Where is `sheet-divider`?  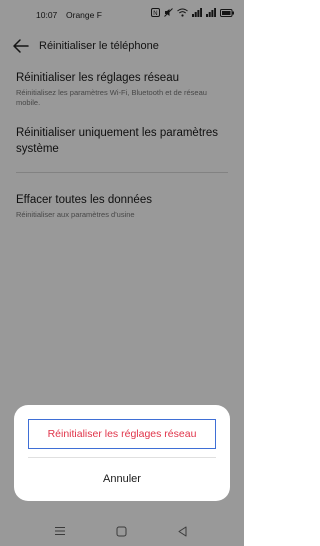
sheet-divider is located at coordinates (122, 457).